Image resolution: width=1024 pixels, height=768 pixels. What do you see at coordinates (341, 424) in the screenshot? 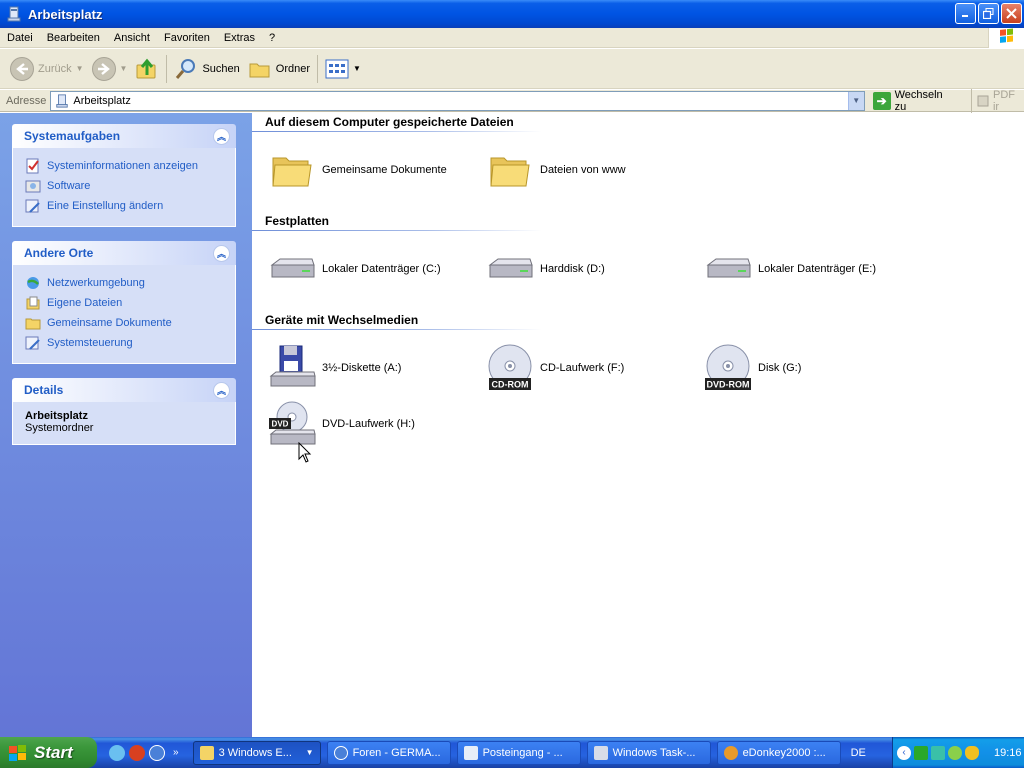
I see `item-dvd-h: DVD DVD-Laufwerk (H:)` at bounding box center [341, 424].